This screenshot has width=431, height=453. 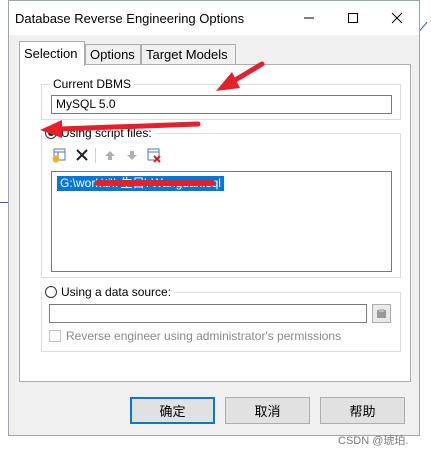 What do you see at coordinates (188, 54) in the screenshot?
I see `tab-target-models: Target Models` at bounding box center [188, 54].